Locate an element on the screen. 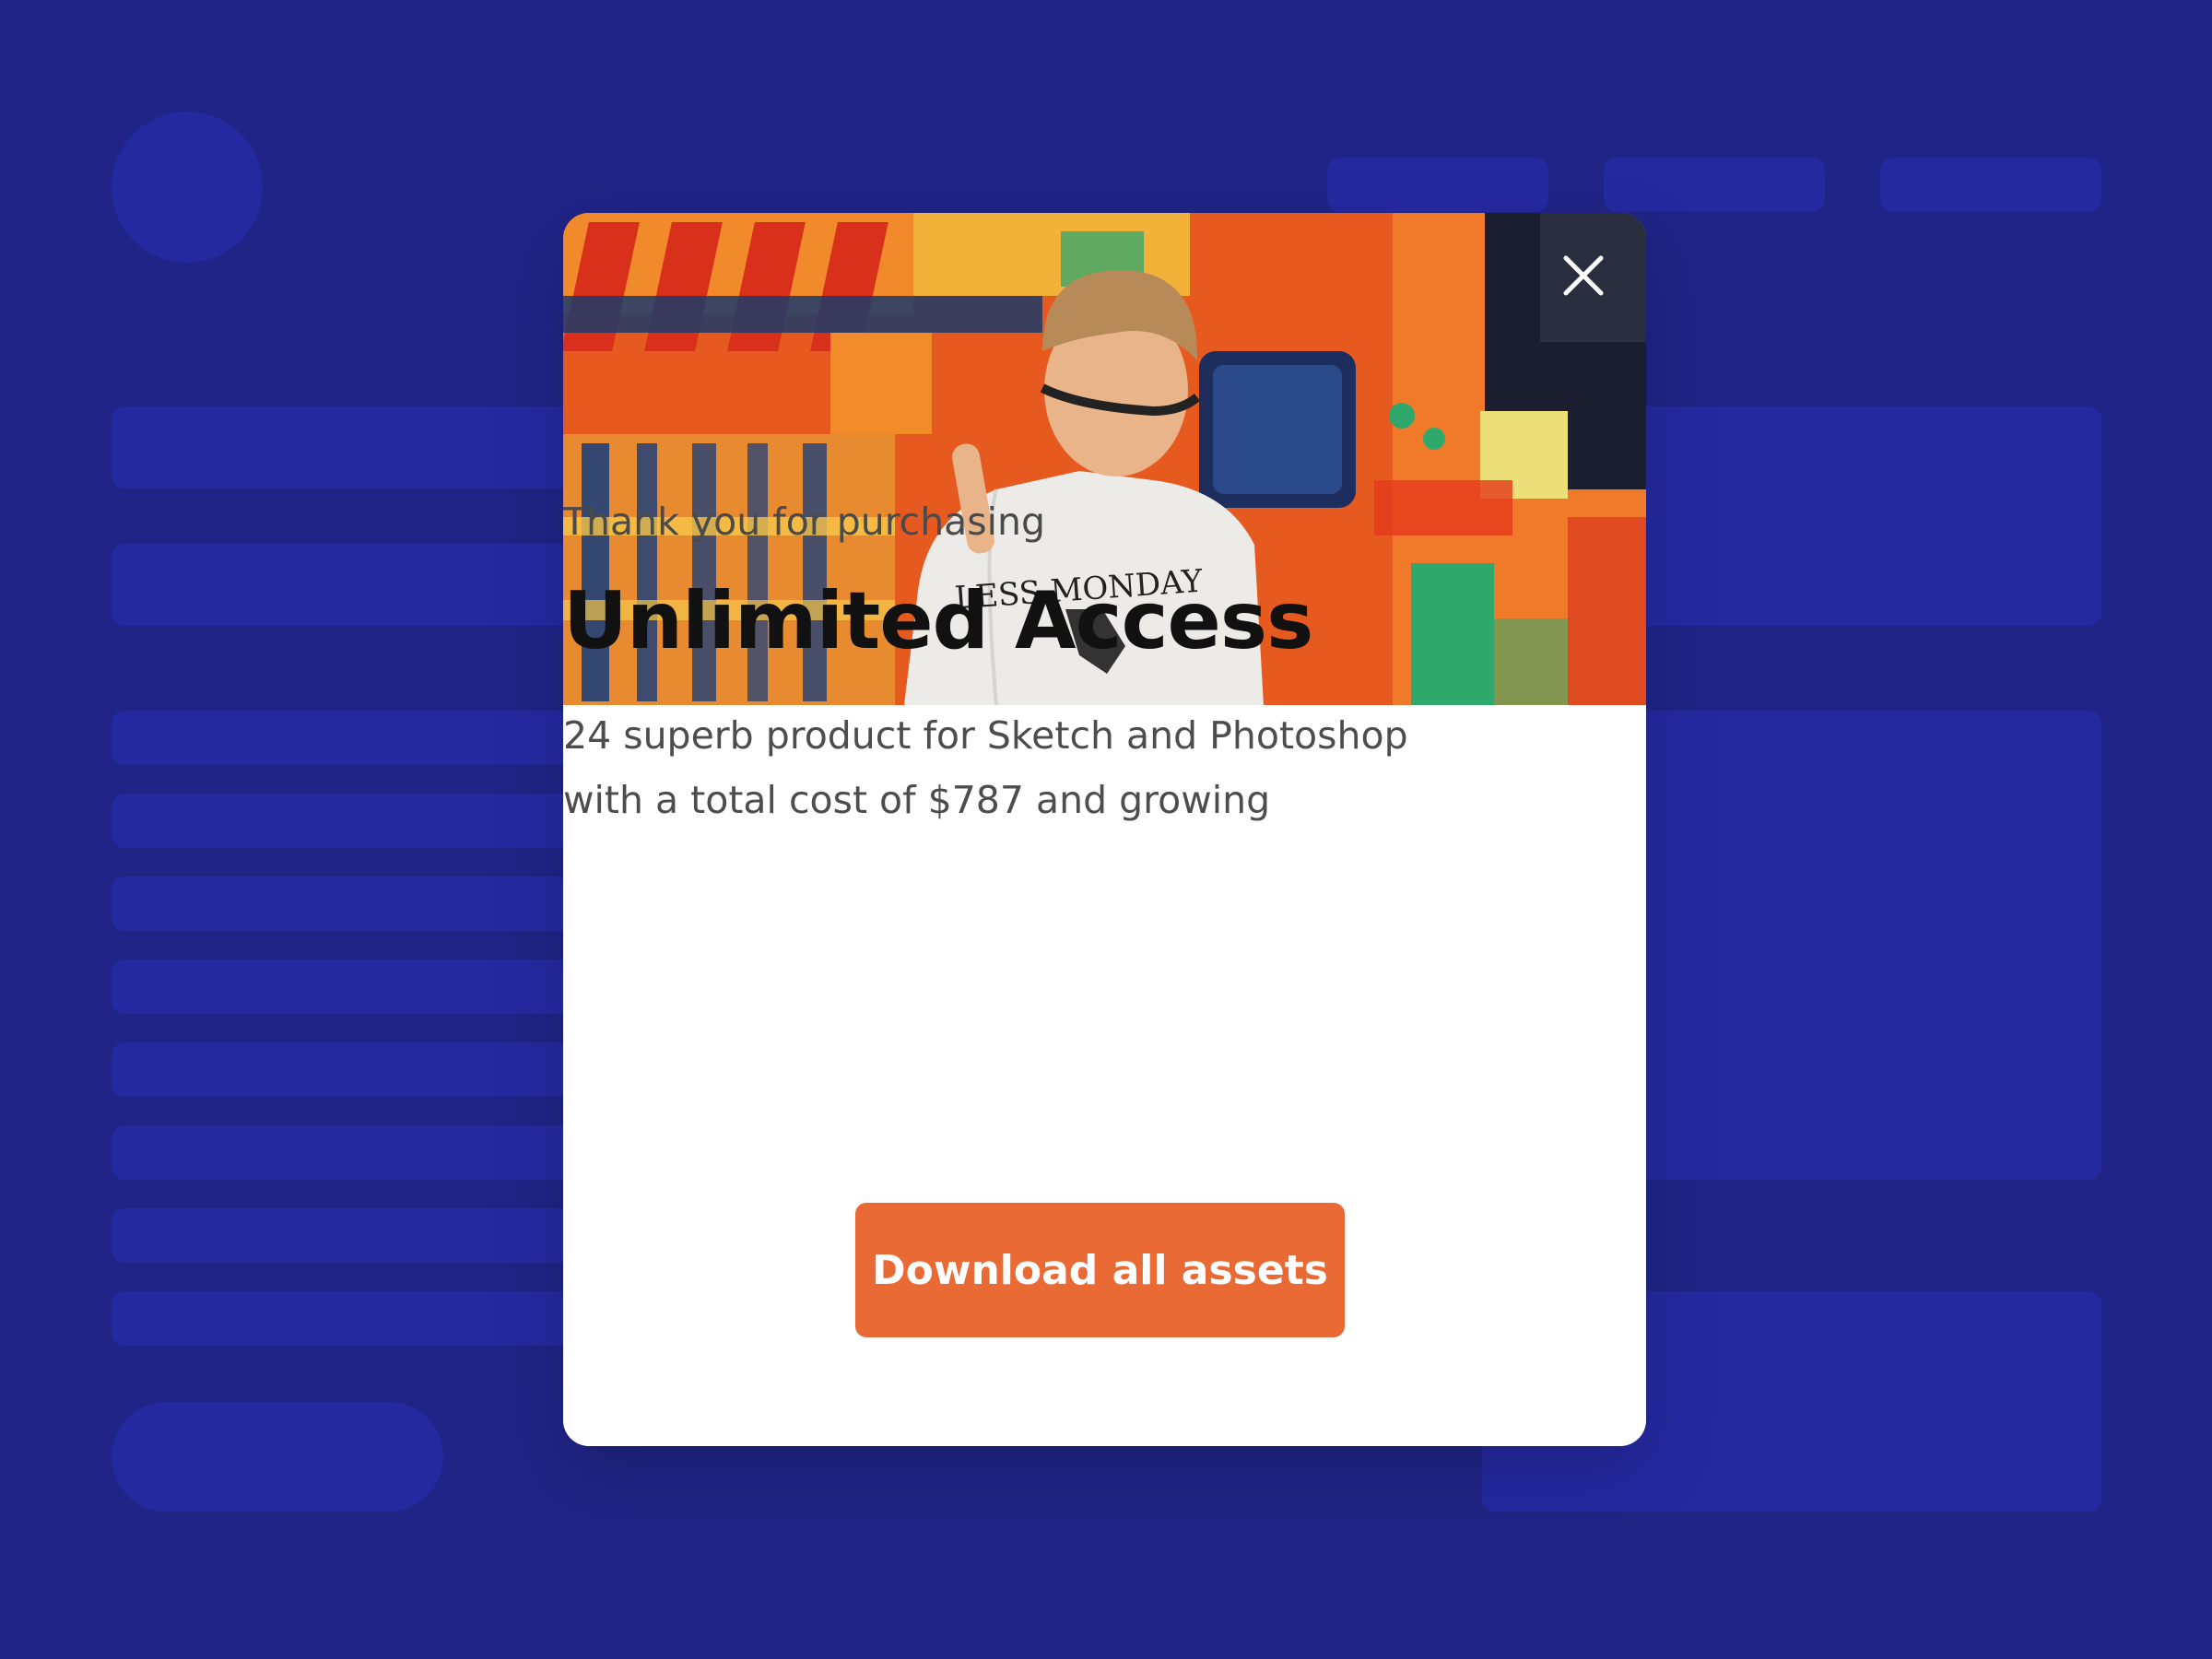  avatar-placeholder is located at coordinates (187, 187).